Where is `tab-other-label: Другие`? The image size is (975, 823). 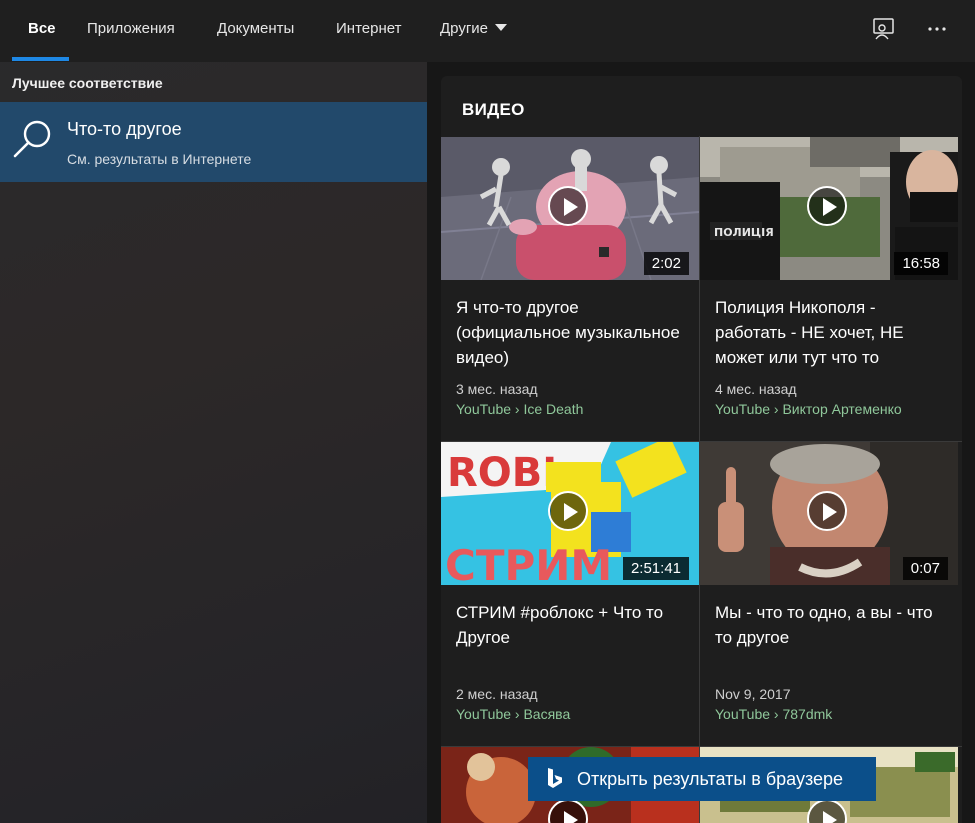
tab-other-label: Другие is located at coordinates (464, 28).